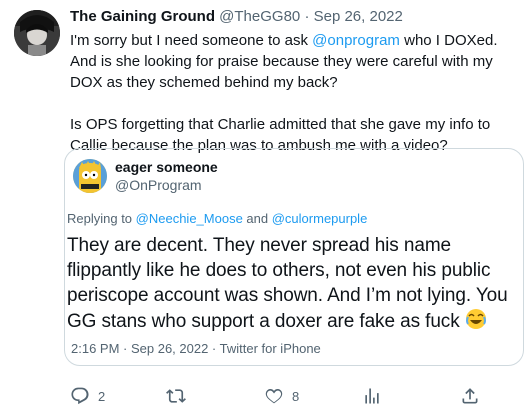  Describe the element at coordinates (37, 33) in the screenshot. I see `avatar` at that location.